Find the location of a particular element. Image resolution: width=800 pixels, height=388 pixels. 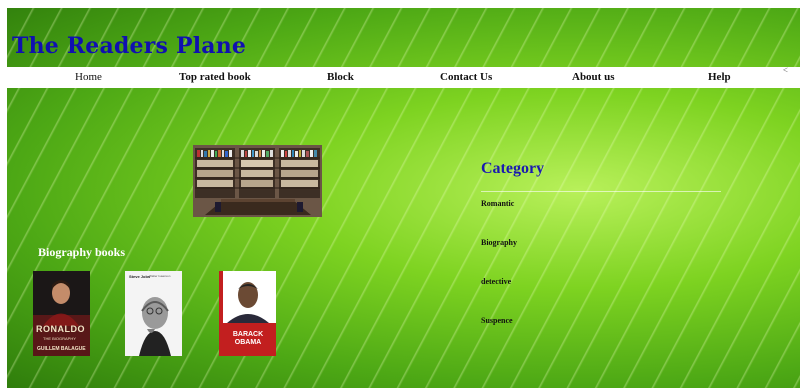

nav-contact-us: Contact Us is located at coordinates (466, 77).